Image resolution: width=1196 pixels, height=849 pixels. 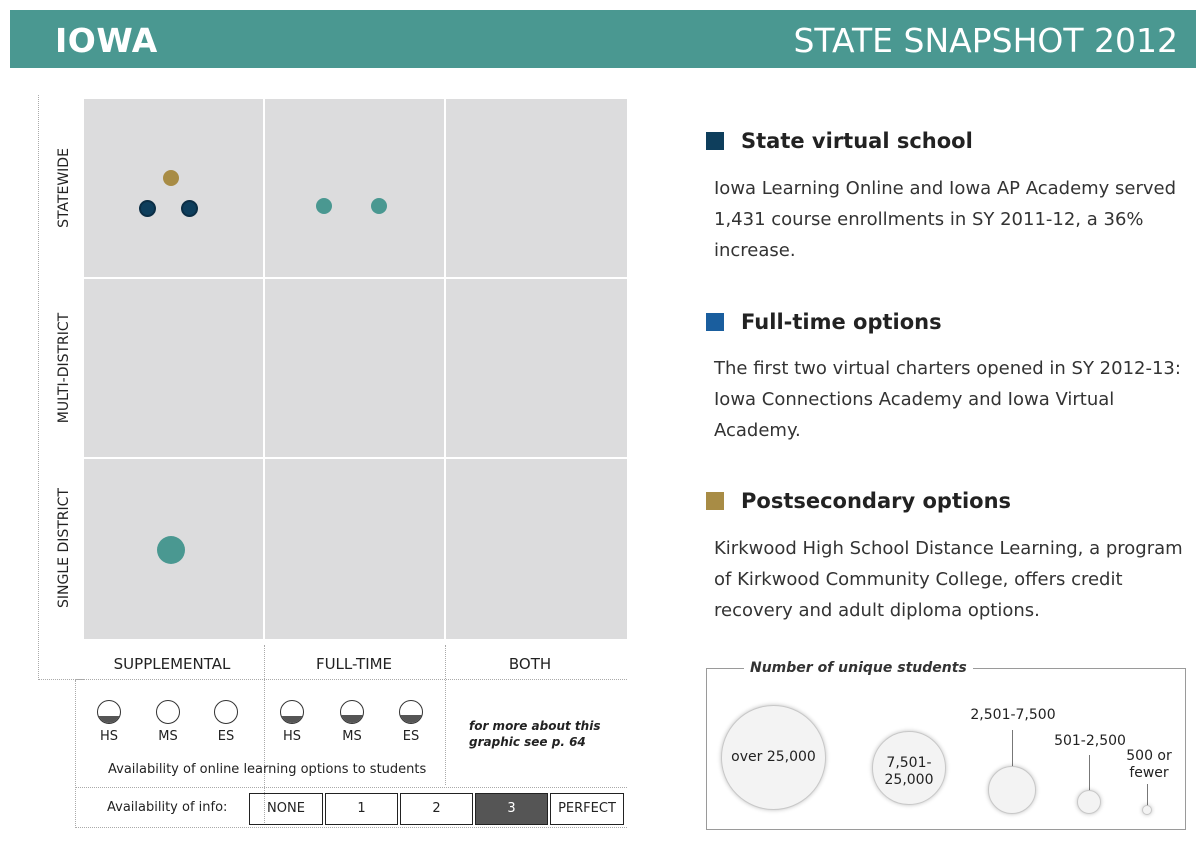 I want to click on availability-ms-fulltime: MS, so click(x=352, y=722).